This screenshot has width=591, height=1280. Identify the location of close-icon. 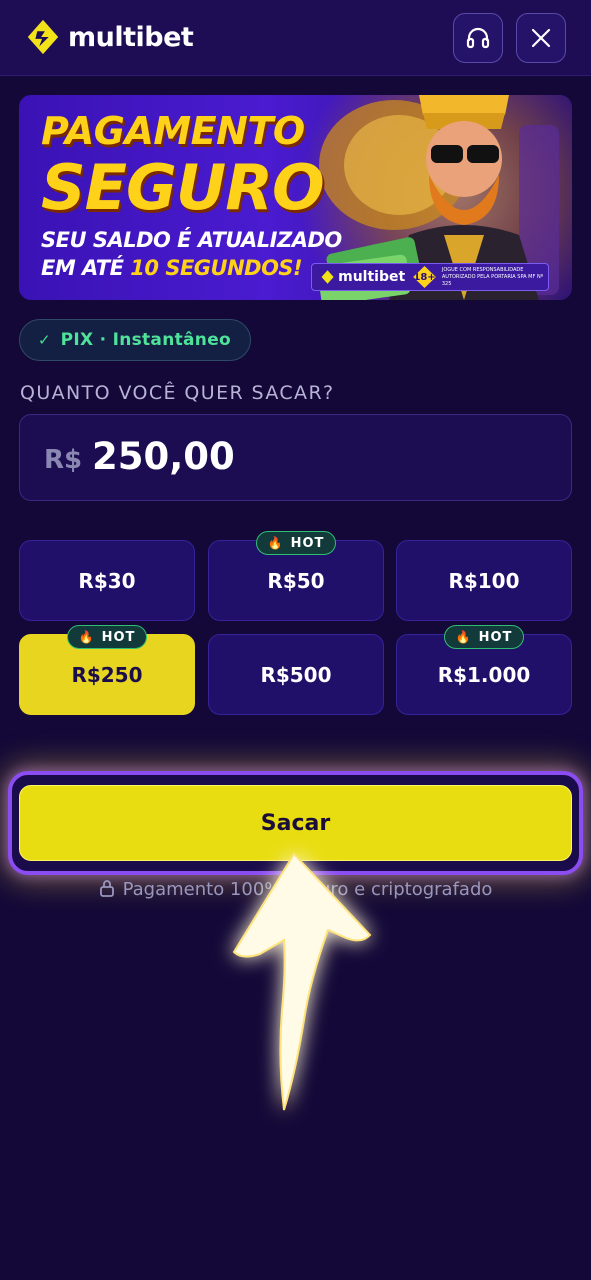
(541, 38).